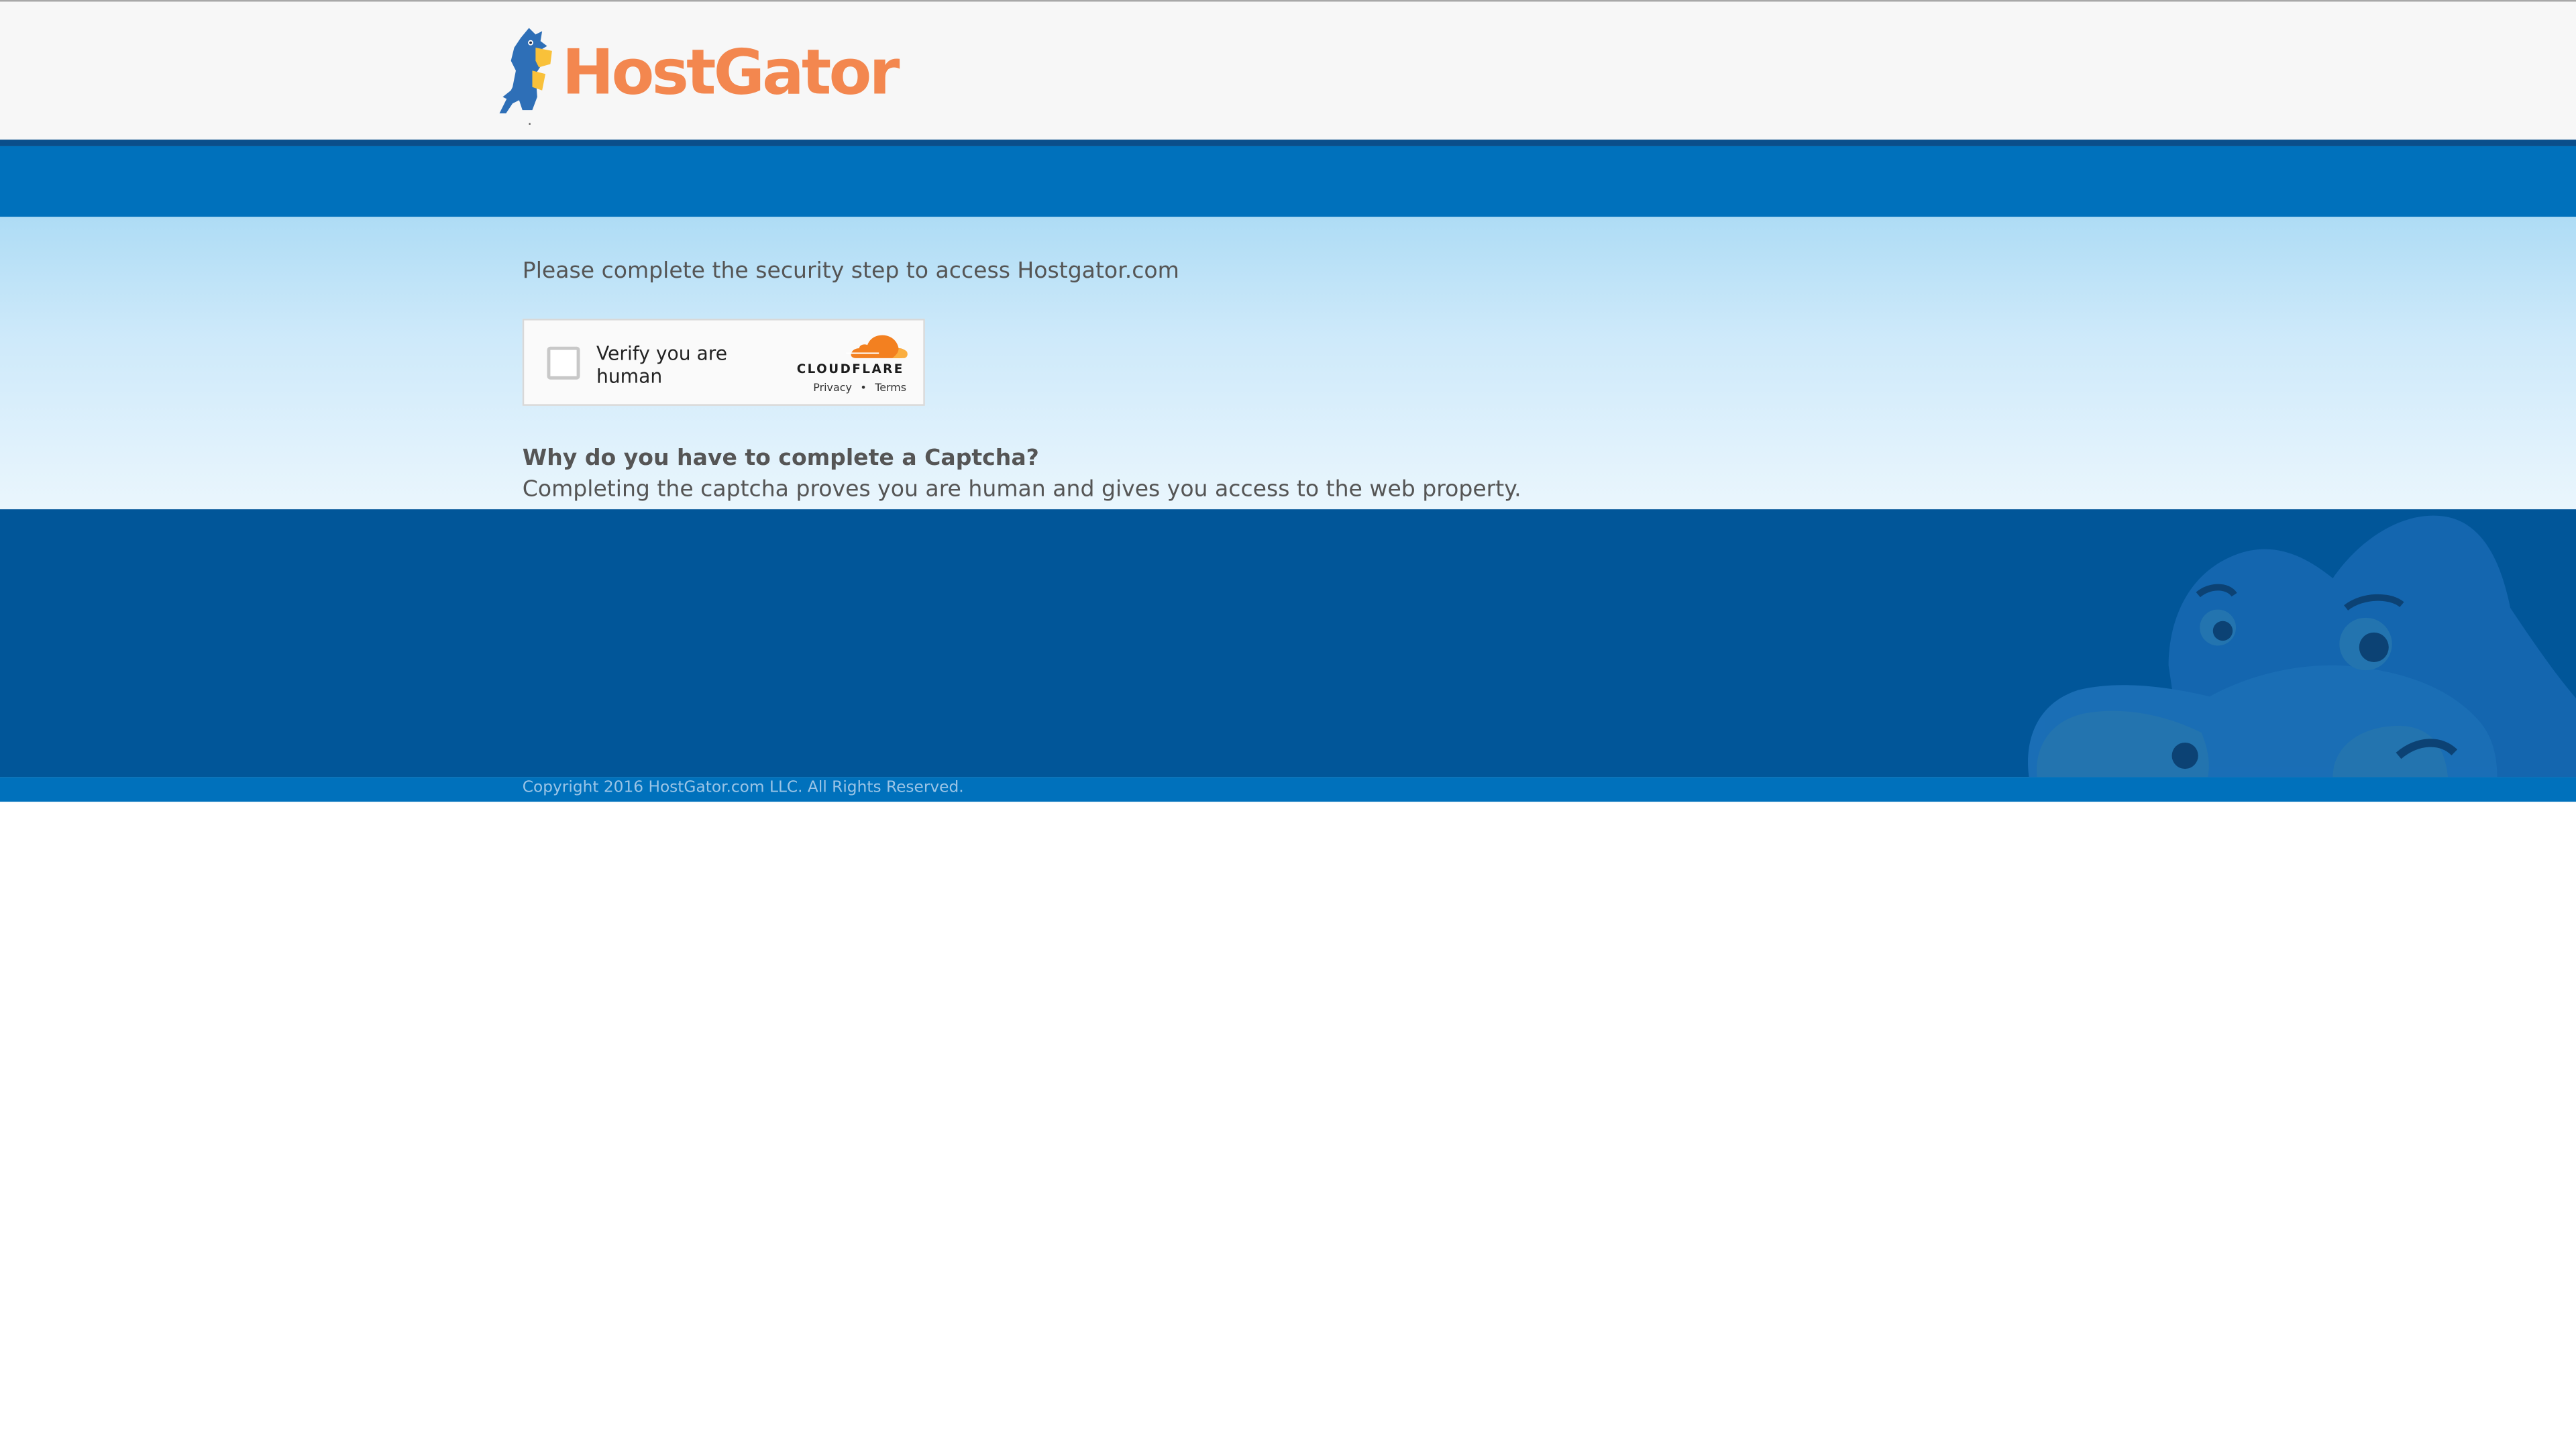  I want to click on copyright-band, so click(1288, 789).